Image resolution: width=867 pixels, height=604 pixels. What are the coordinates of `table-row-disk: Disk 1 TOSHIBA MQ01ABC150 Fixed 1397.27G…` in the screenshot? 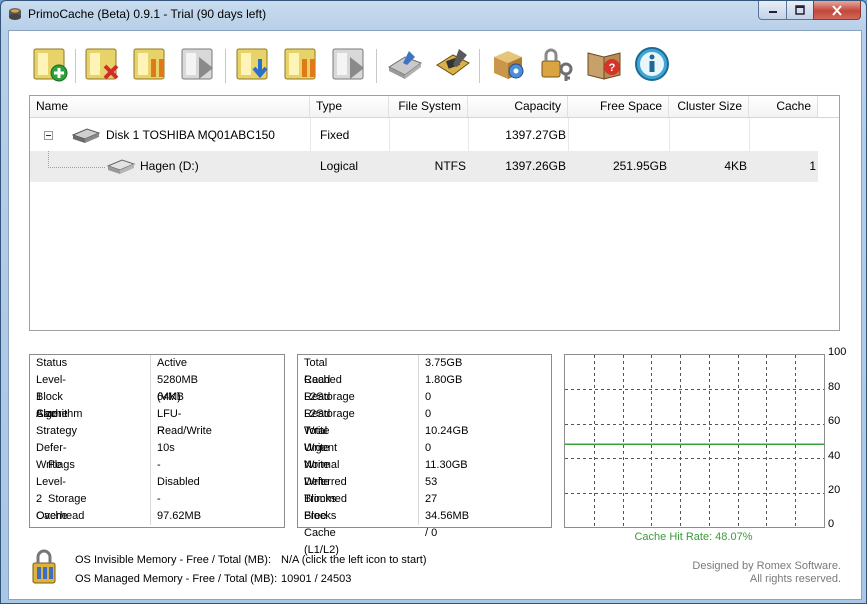 It's located at (424, 135).